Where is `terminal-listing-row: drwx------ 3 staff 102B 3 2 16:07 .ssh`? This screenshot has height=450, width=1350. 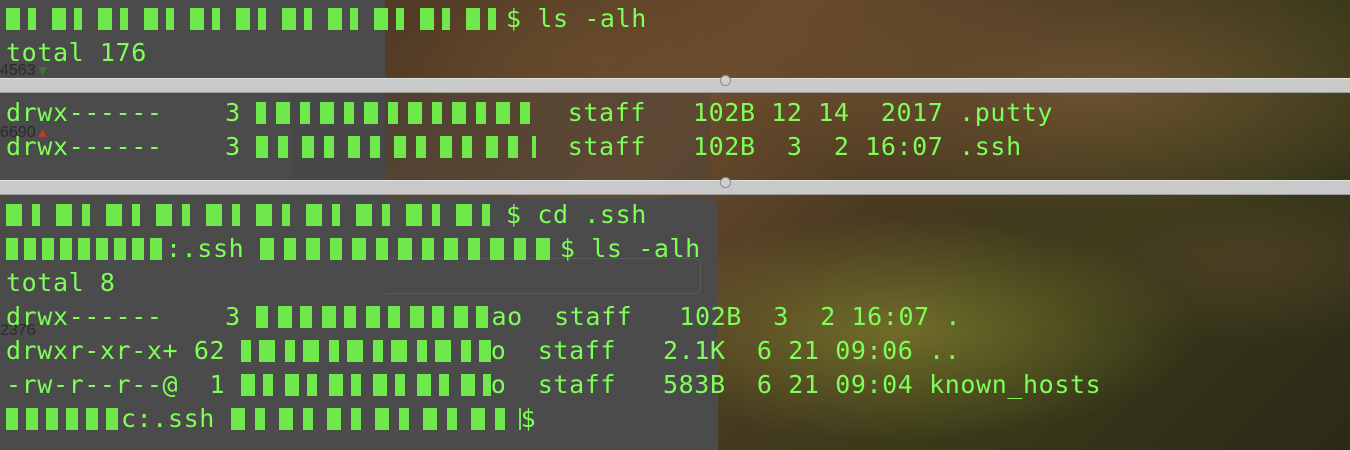 terminal-listing-row: drwx------ 3 staff 102B 3 2 16:07 .ssh is located at coordinates (514, 146).